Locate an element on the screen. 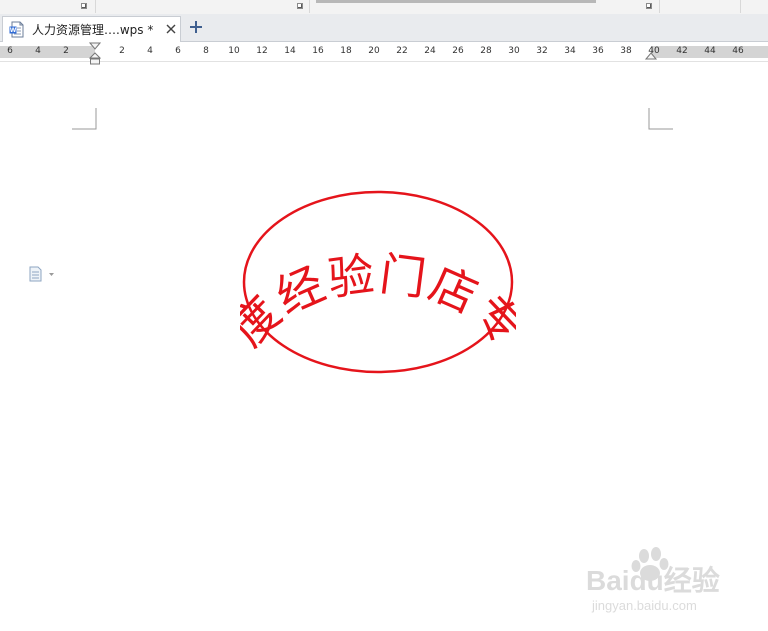 Image resolution: width=768 pixels, height=631 pixels. page-corner-mark-top-left is located at coordinates (84, 119).